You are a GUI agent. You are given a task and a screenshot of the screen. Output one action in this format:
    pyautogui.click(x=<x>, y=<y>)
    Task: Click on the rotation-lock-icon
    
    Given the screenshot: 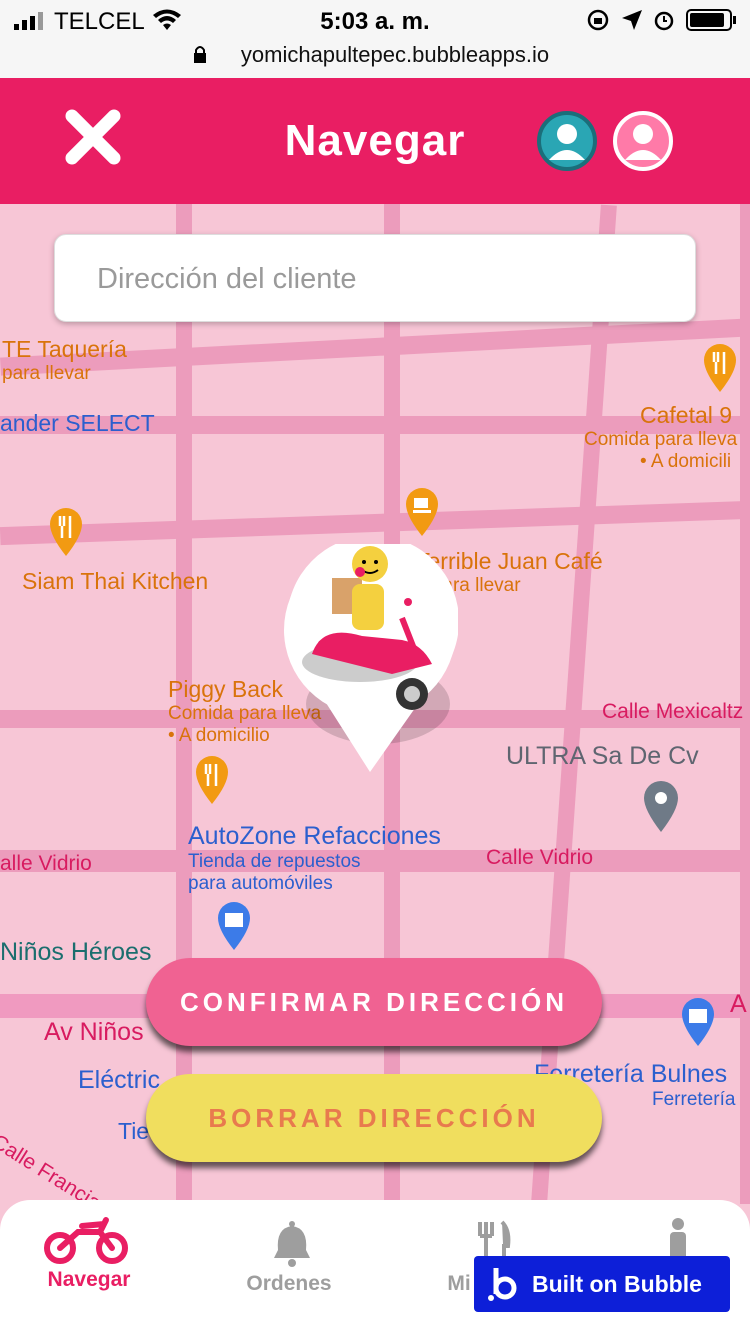 What is the action you would take?
    pyautogui.click(x=598, y=22)
    